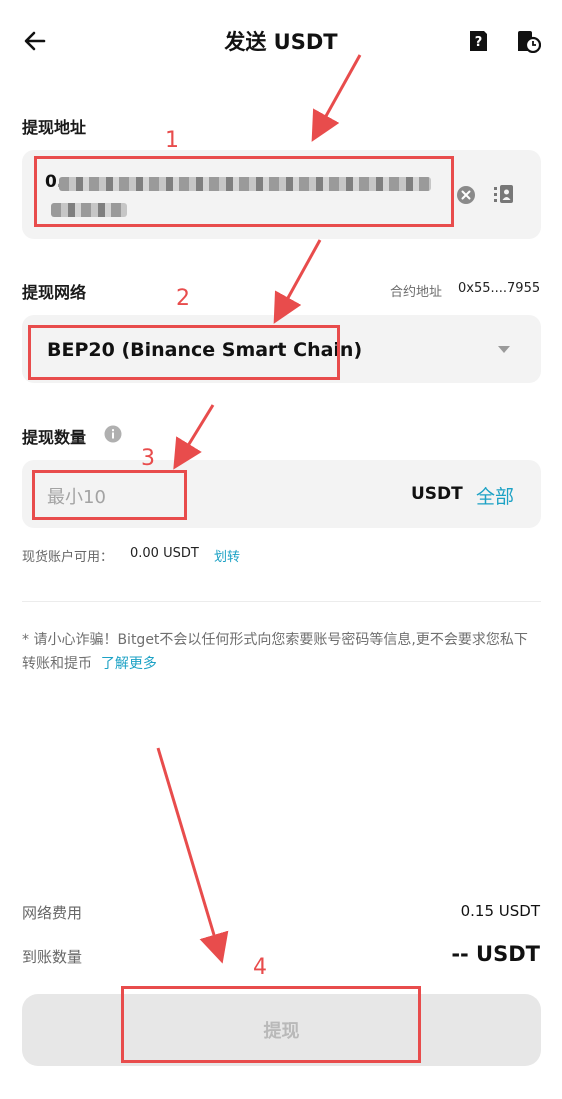 Image resolution: width=562 pixels, height=1099 pixels. I want to click on divider, so click(281, 601).